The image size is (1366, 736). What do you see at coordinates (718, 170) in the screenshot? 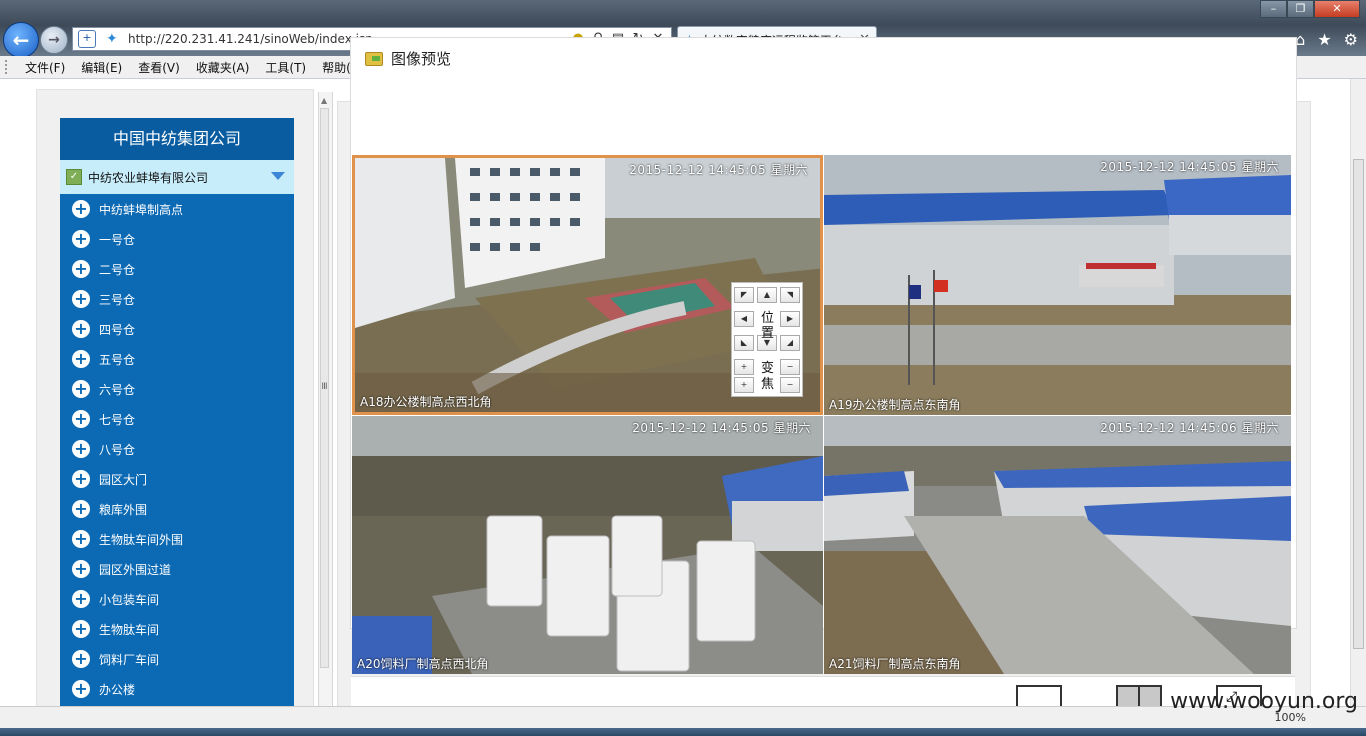
I see `camera-1-timestamp: 2015-12-12 14:45:05 星期六` at bounding box center [718, 170].